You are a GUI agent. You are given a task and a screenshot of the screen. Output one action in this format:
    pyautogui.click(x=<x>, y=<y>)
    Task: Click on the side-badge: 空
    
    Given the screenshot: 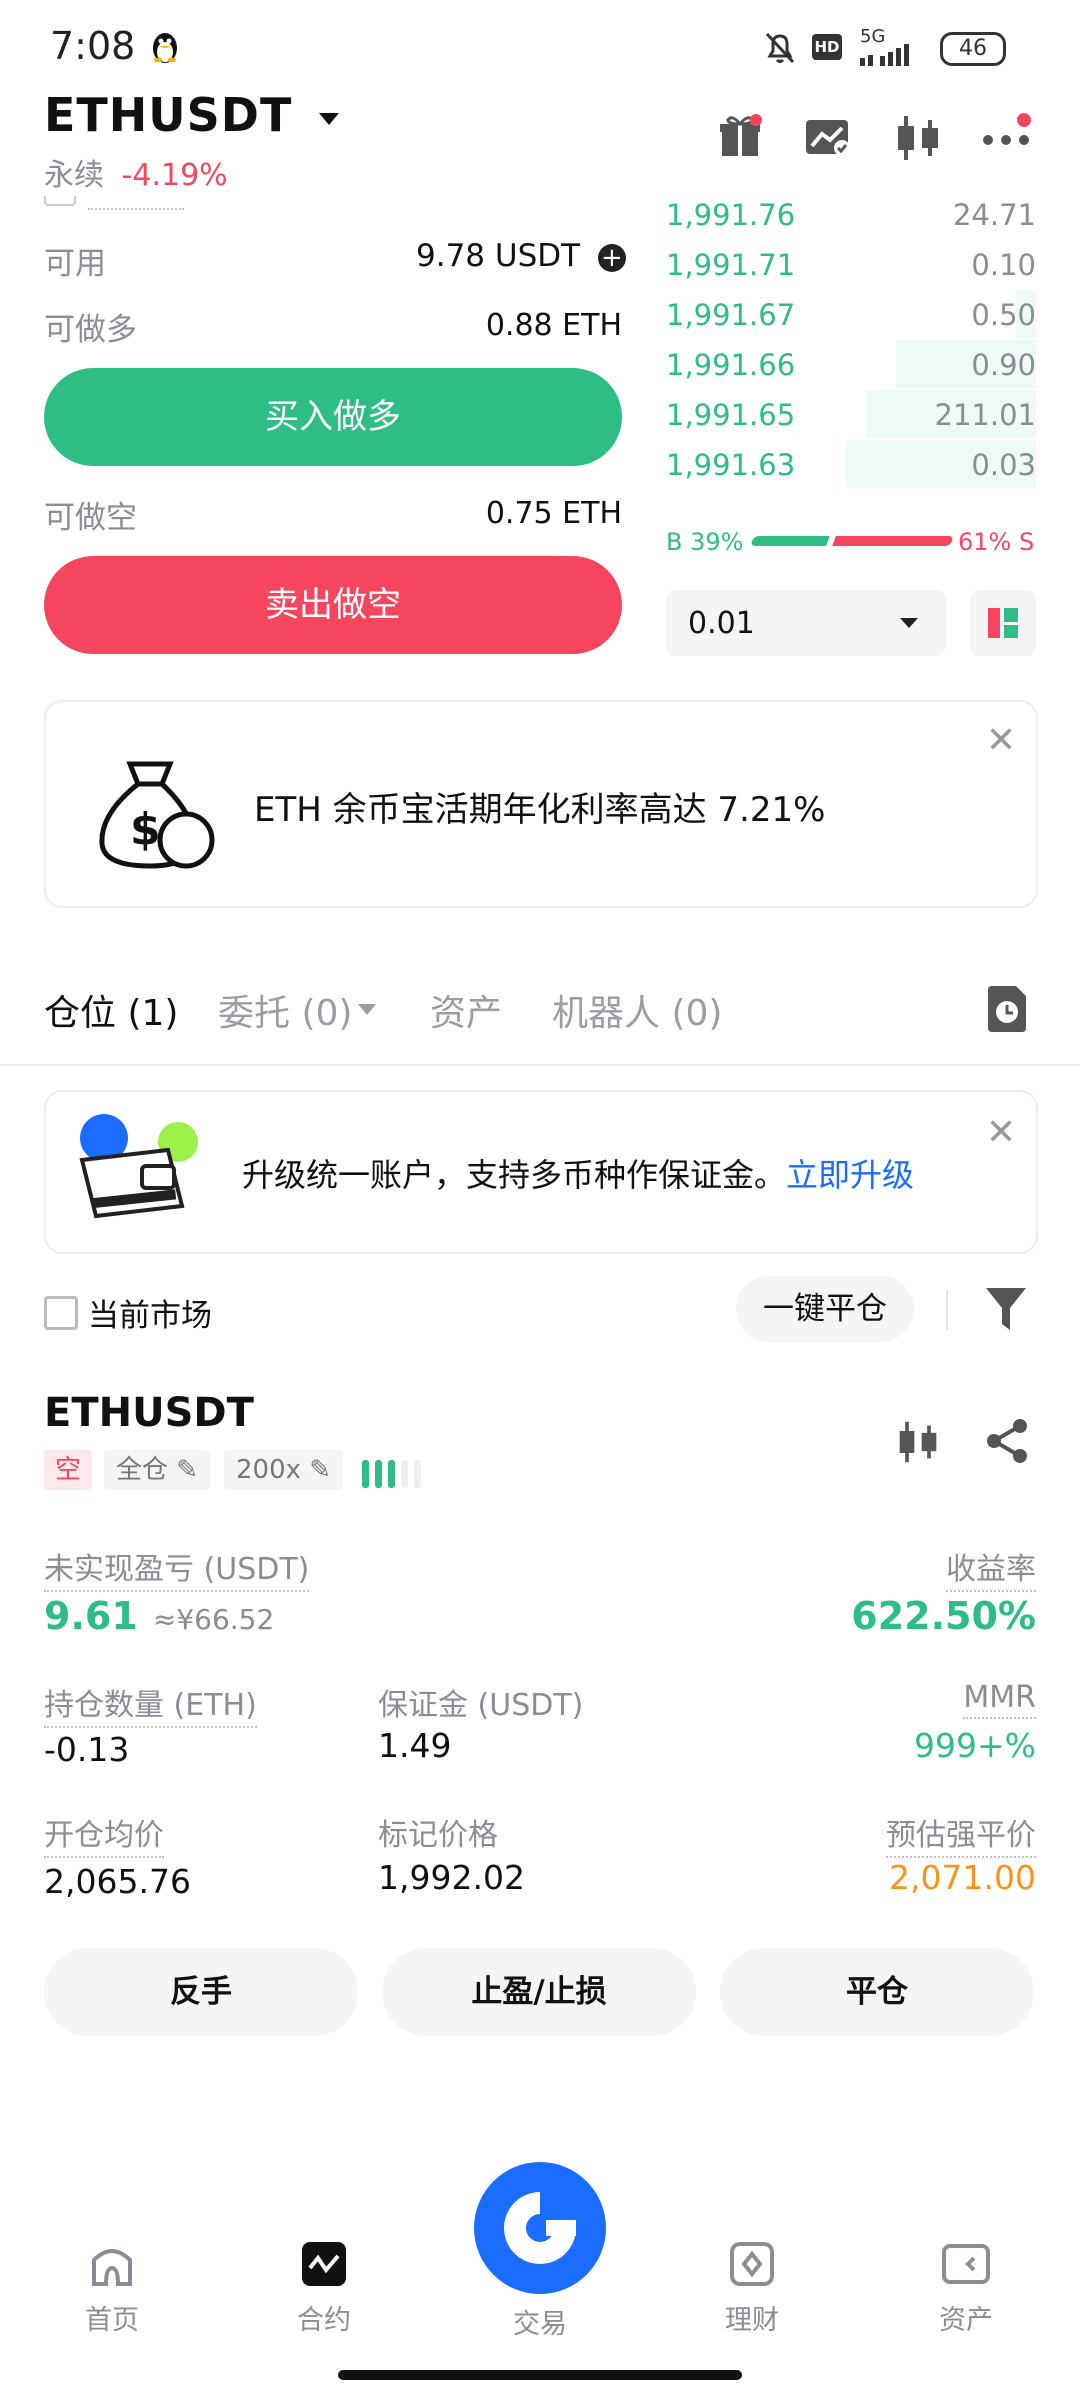 What is the action you would take?
    pyautogui.click(x=68, y=1470)
    